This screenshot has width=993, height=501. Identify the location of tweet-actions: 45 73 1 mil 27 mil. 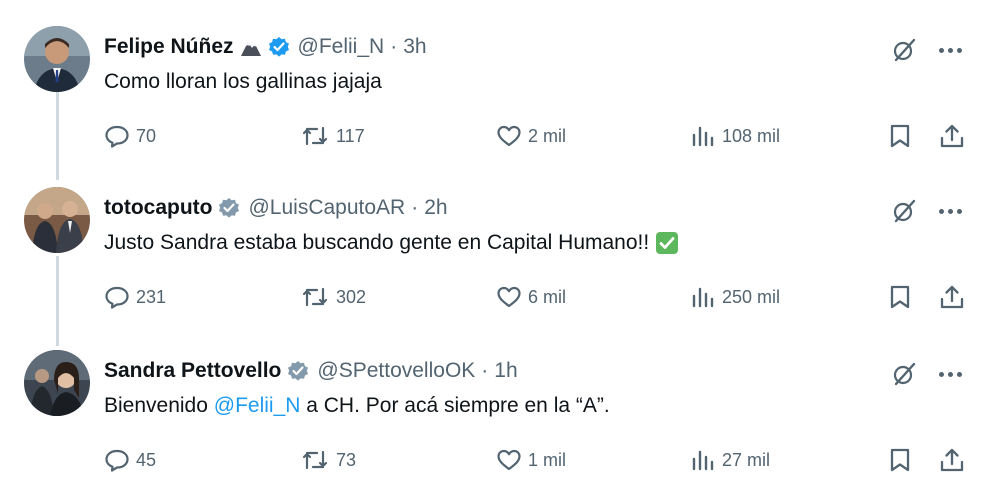
(496, 460).